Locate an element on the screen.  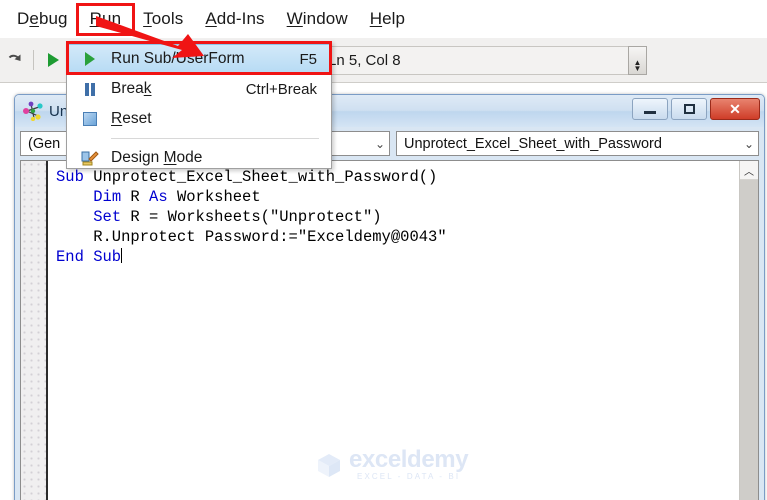
procedure-dropdown: Unprotect_Excel_Sheet_with_Password ⌄ is located at coordinates (577, 143).